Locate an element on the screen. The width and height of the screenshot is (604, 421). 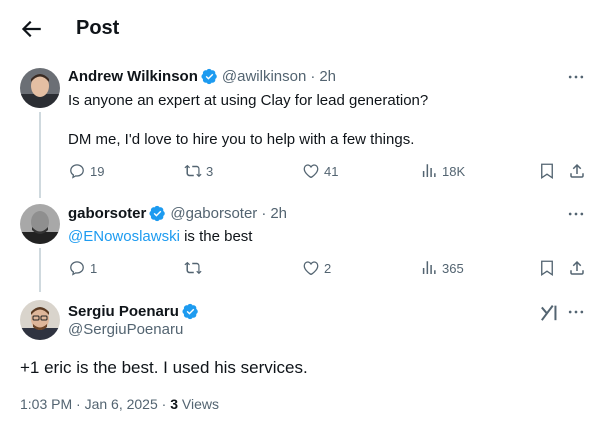
author-row: Andrew Wilkinson @awilkinson · 2h is located at coordinates (202, 76).